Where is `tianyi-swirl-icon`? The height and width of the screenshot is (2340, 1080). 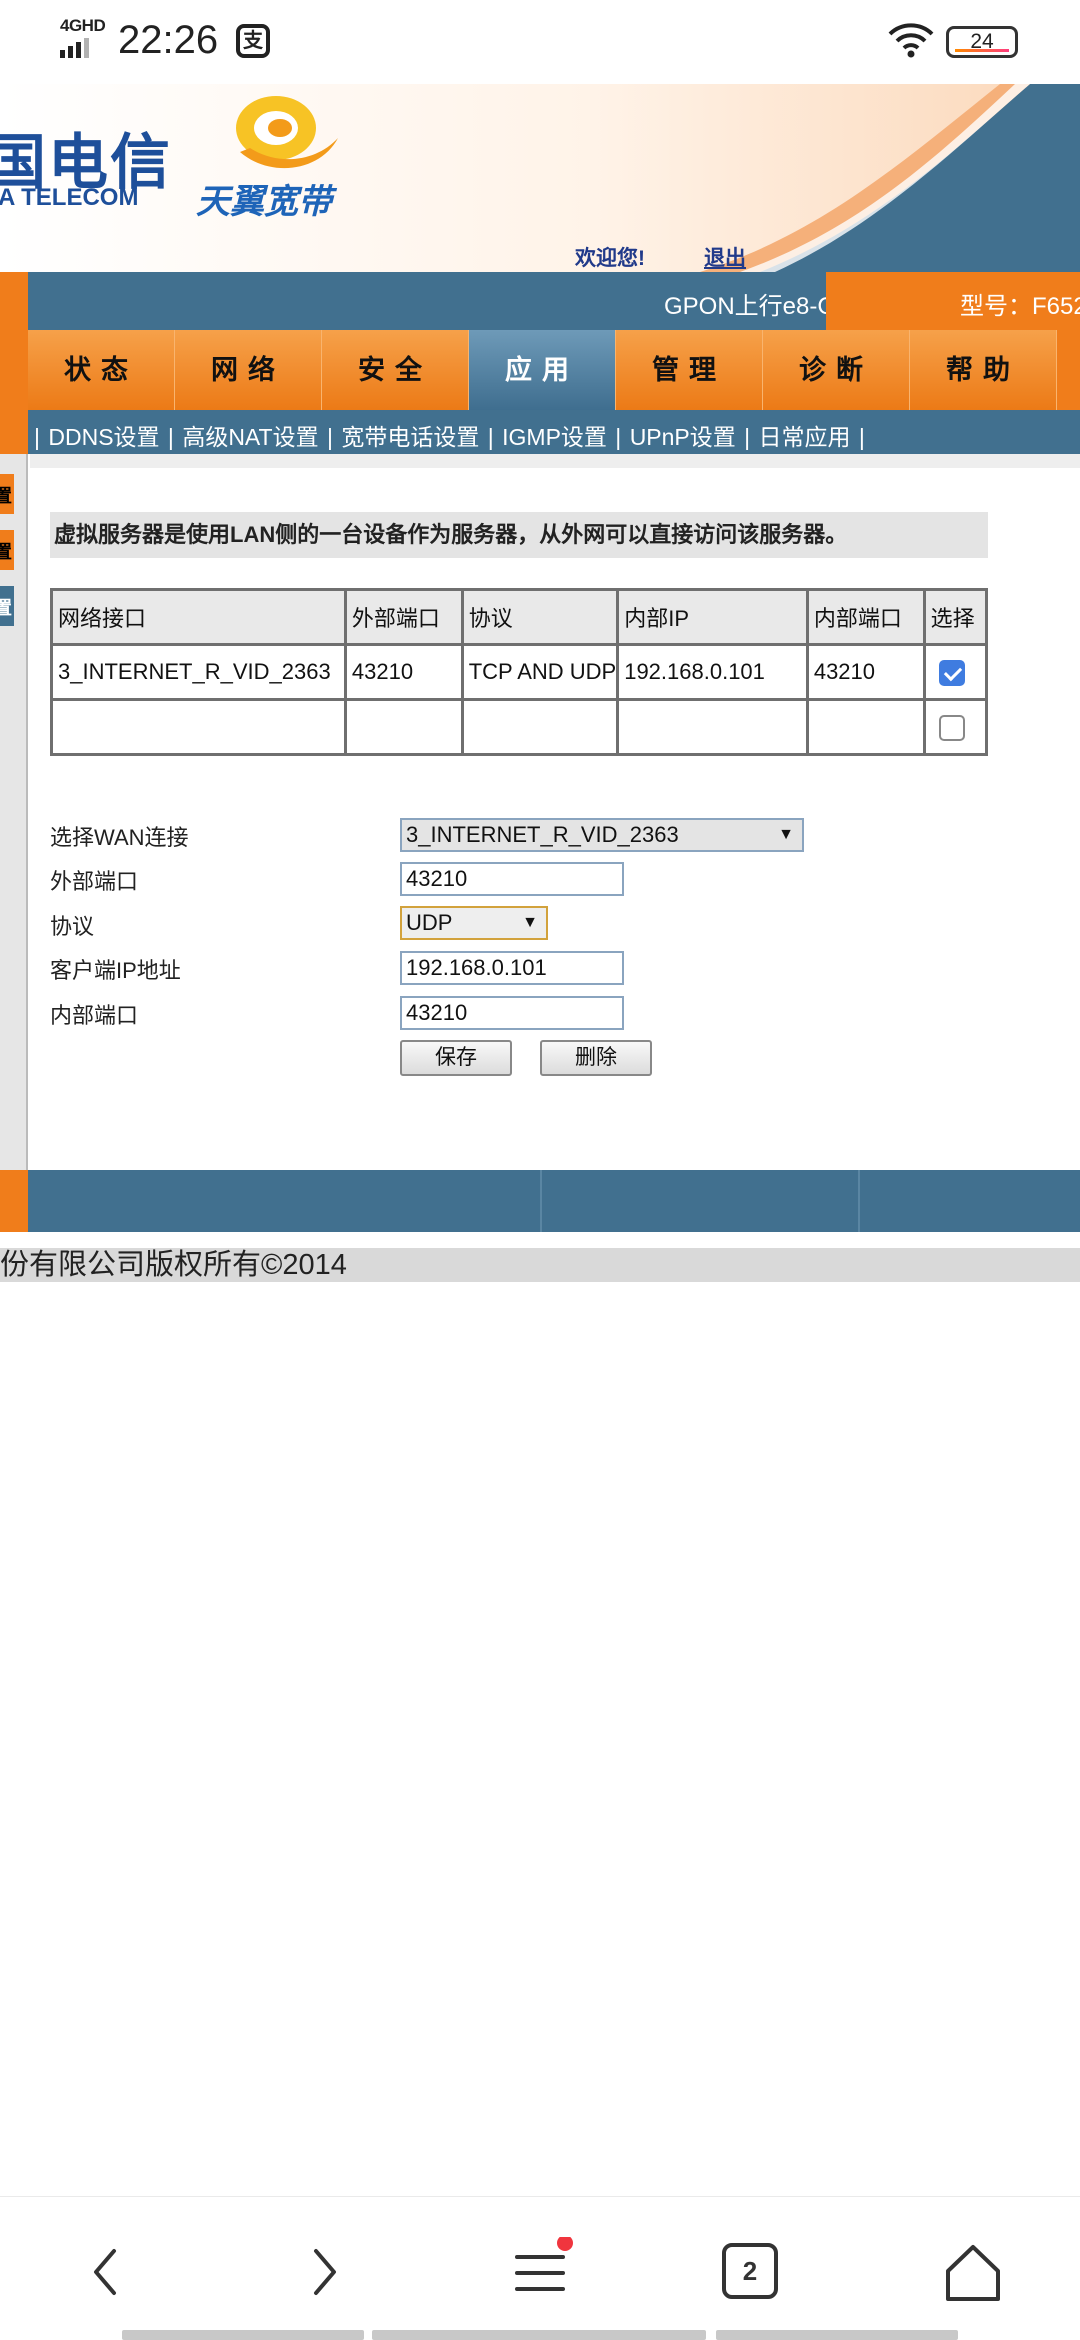 tianyi-swirl-icon is located at coordinates (287, 132).